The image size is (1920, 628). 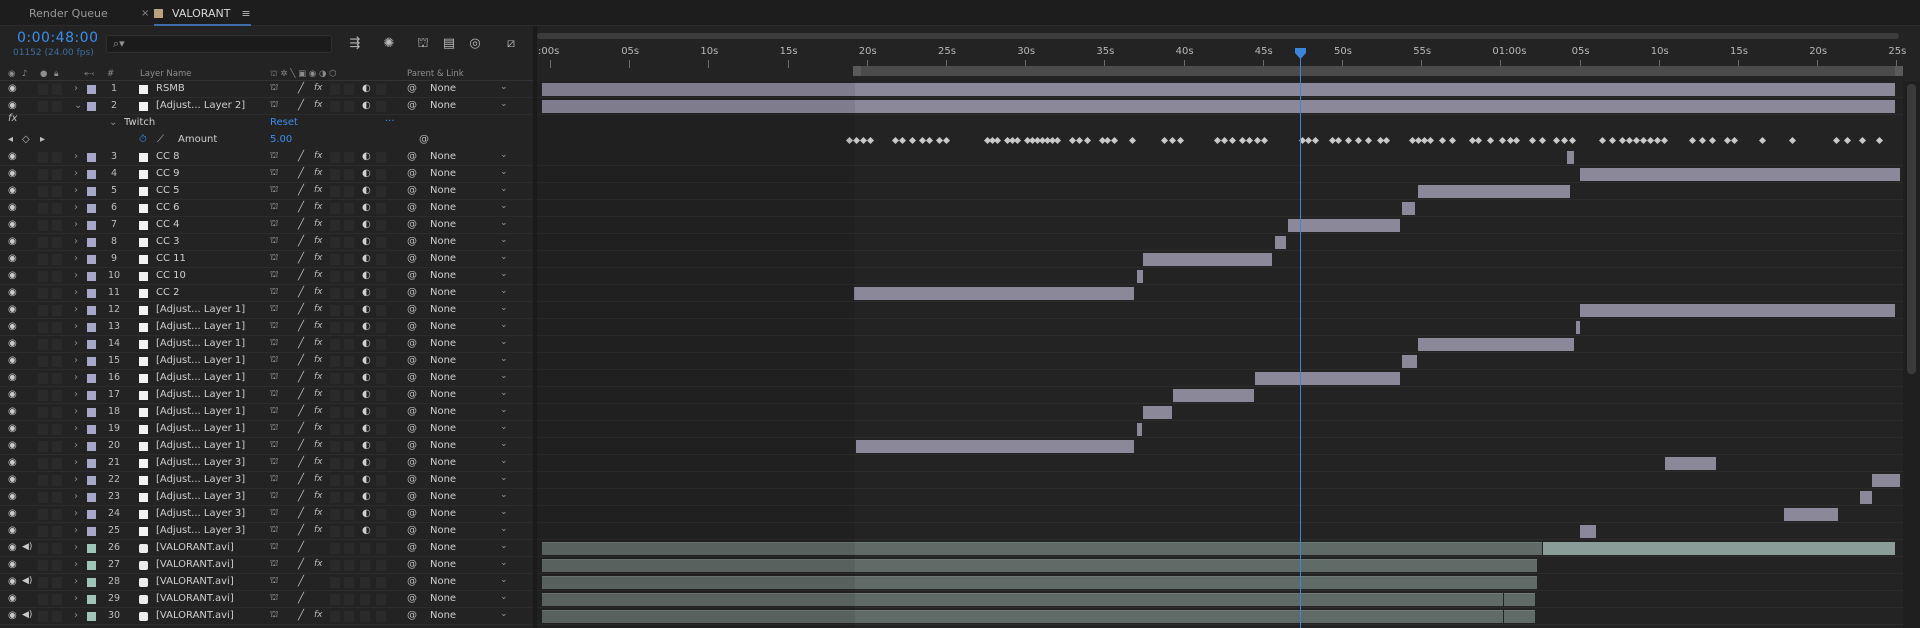 What do you see at coordinates (266, 259) in the screenshot?
I see `layer-row: ◉ › 9 CC 11 ⛫ ╱ fx ◐ @ None ⌄` at bounding box center [266, 259].